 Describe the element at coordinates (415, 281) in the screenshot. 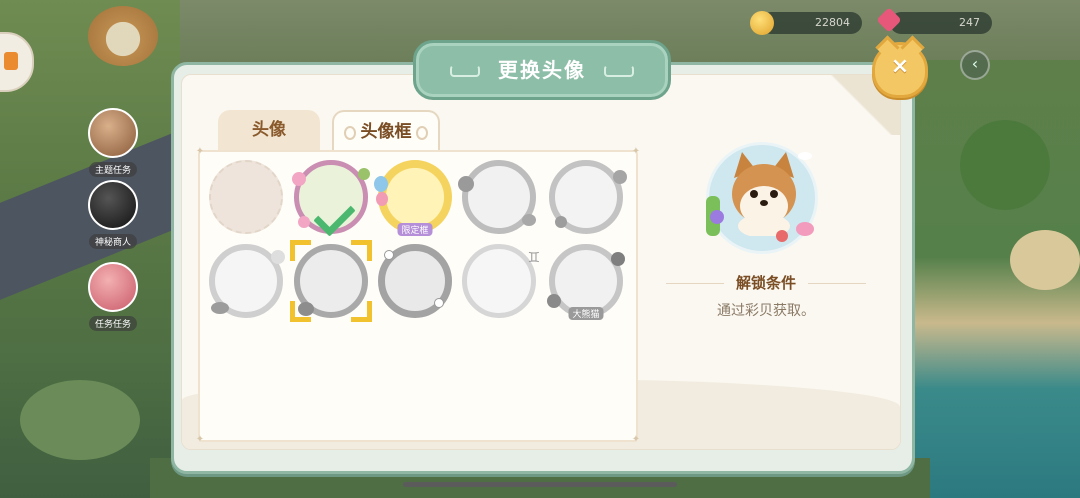

I see `frame-item-pearl-vine` at that location.